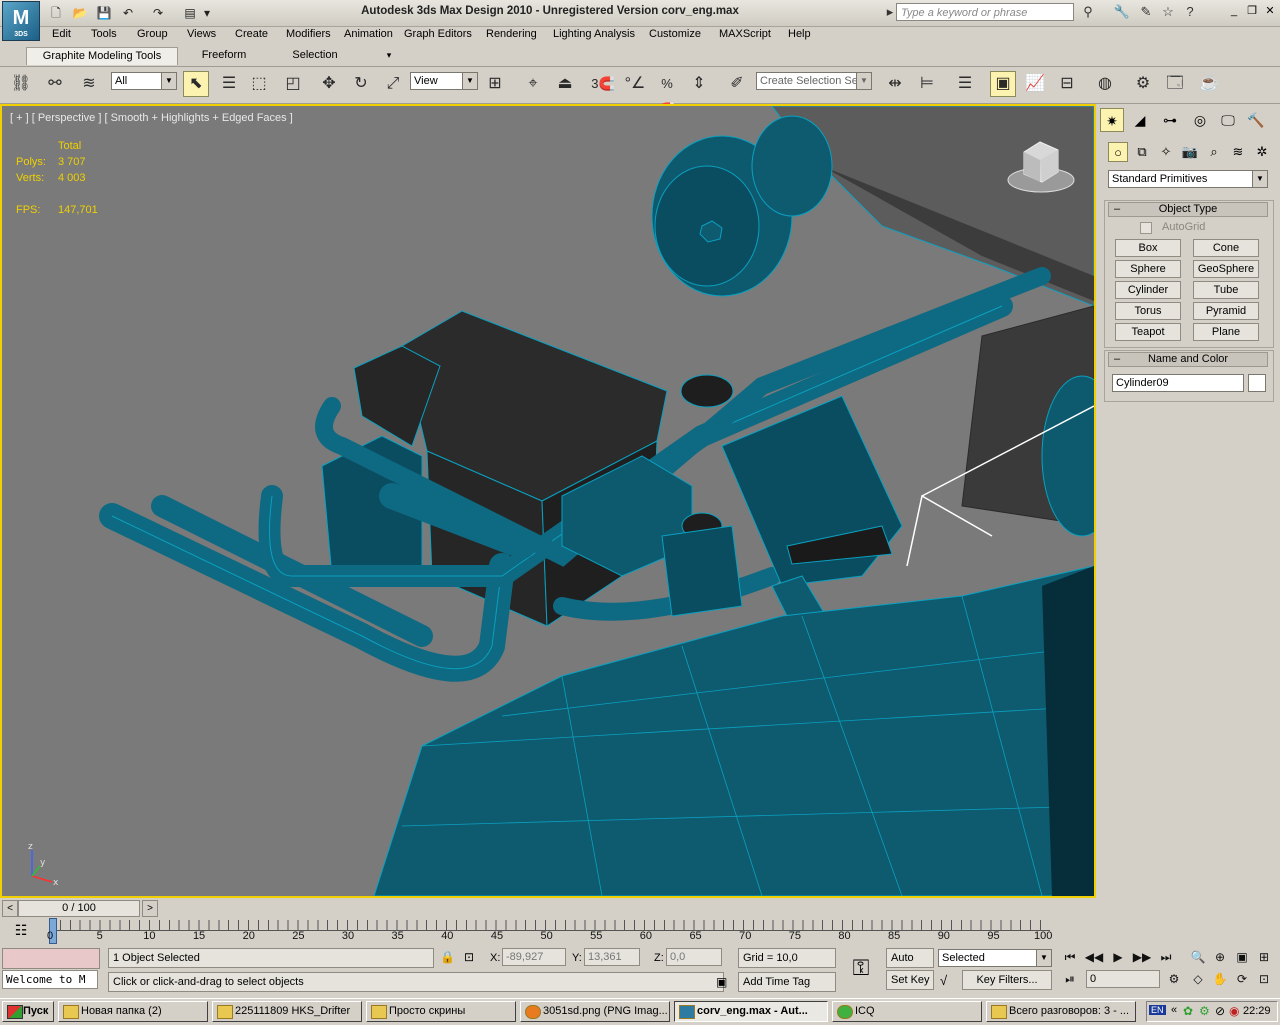 Image resolution: width=1280 pixels, height=1025 pixels. Describe the element at coordinates (1188, 209) in the screenshot. I see `object-type-rollout-header: – Object Type` at that location.